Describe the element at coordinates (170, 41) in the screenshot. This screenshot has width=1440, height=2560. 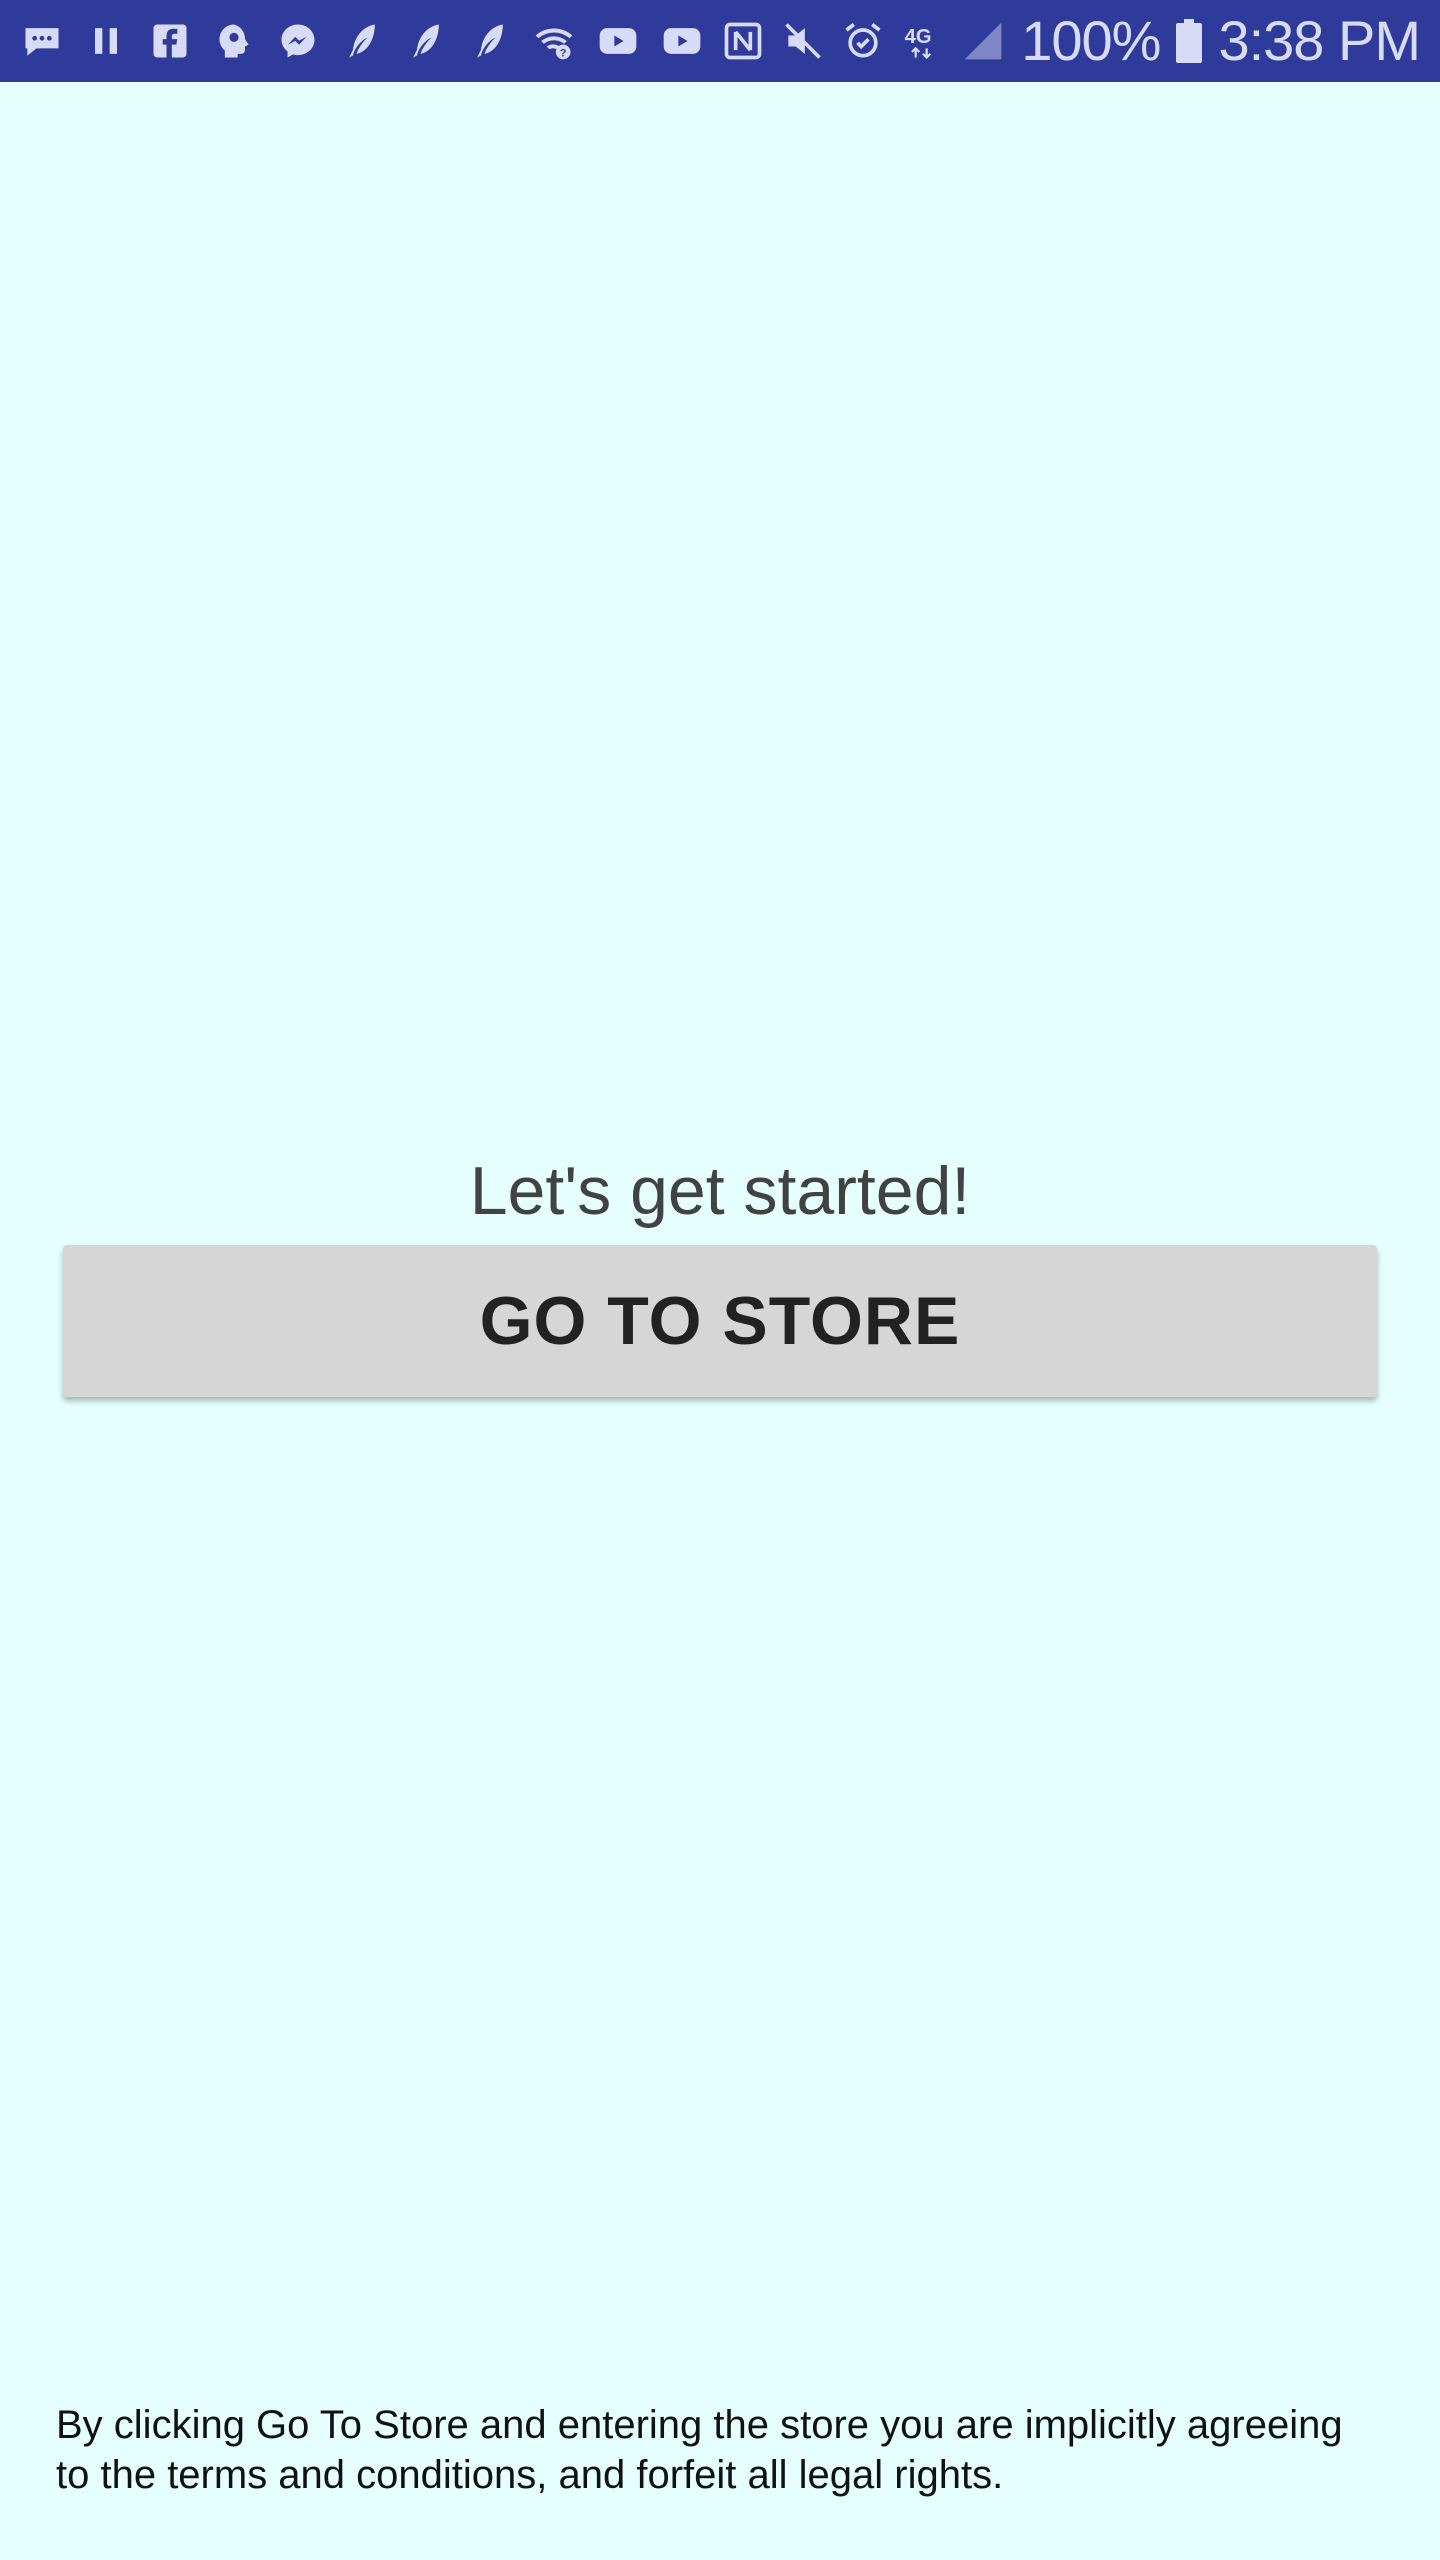
I see `facebook-icon` at that location.